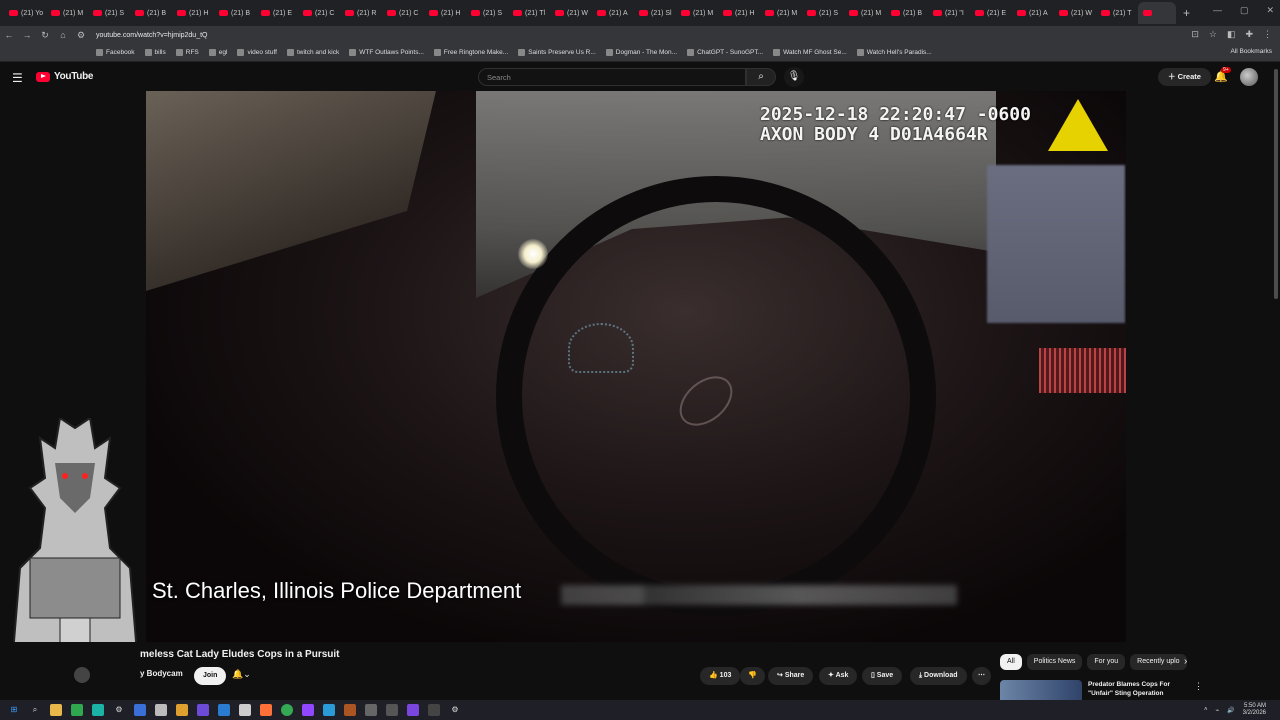 This screenshot has width=1280, height=720. I want to click on app-brown-icon, so click(350, 710).